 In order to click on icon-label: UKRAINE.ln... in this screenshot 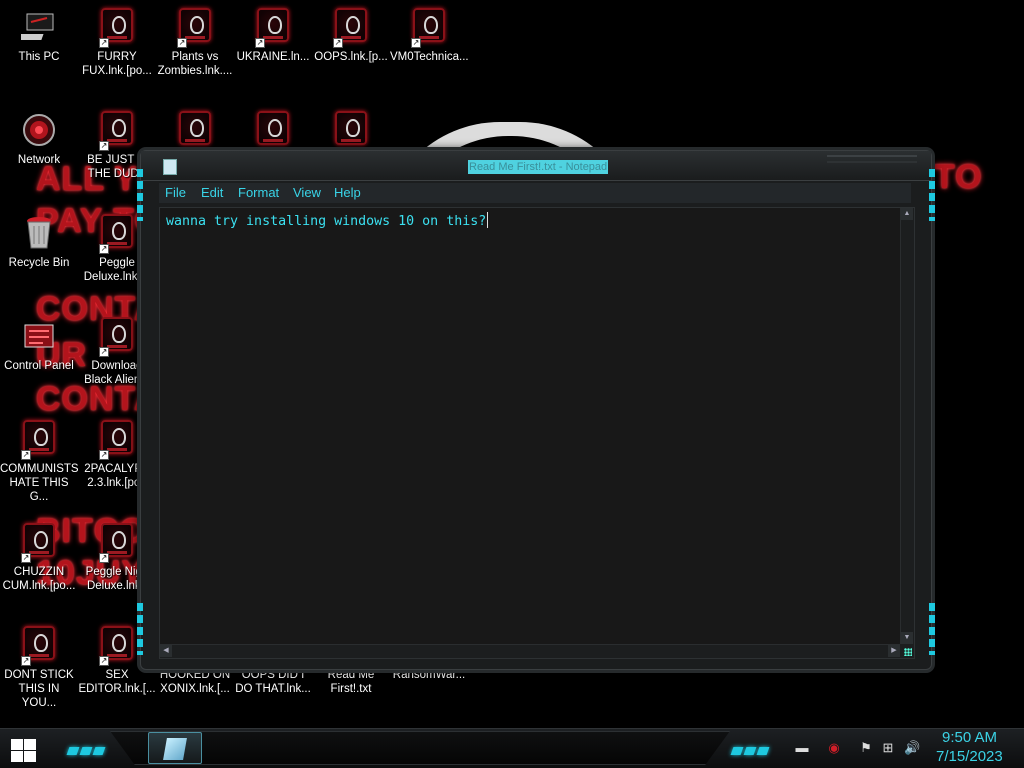, I will do `click(273, 57)`.